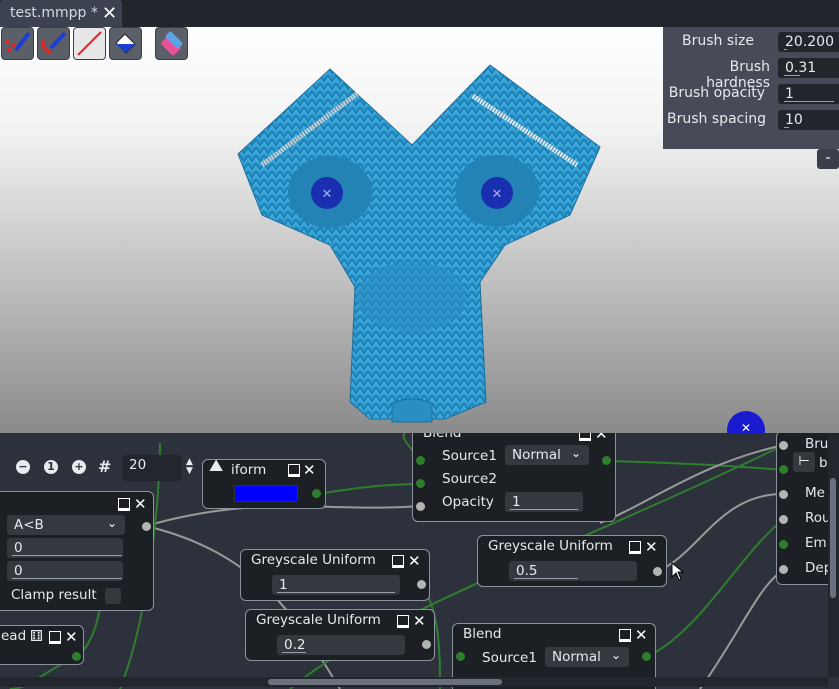  Describe the element at coordinates (550, 546) in the screenshot. I see `greyscale-3-title: Greyscale Uniform` at that location.